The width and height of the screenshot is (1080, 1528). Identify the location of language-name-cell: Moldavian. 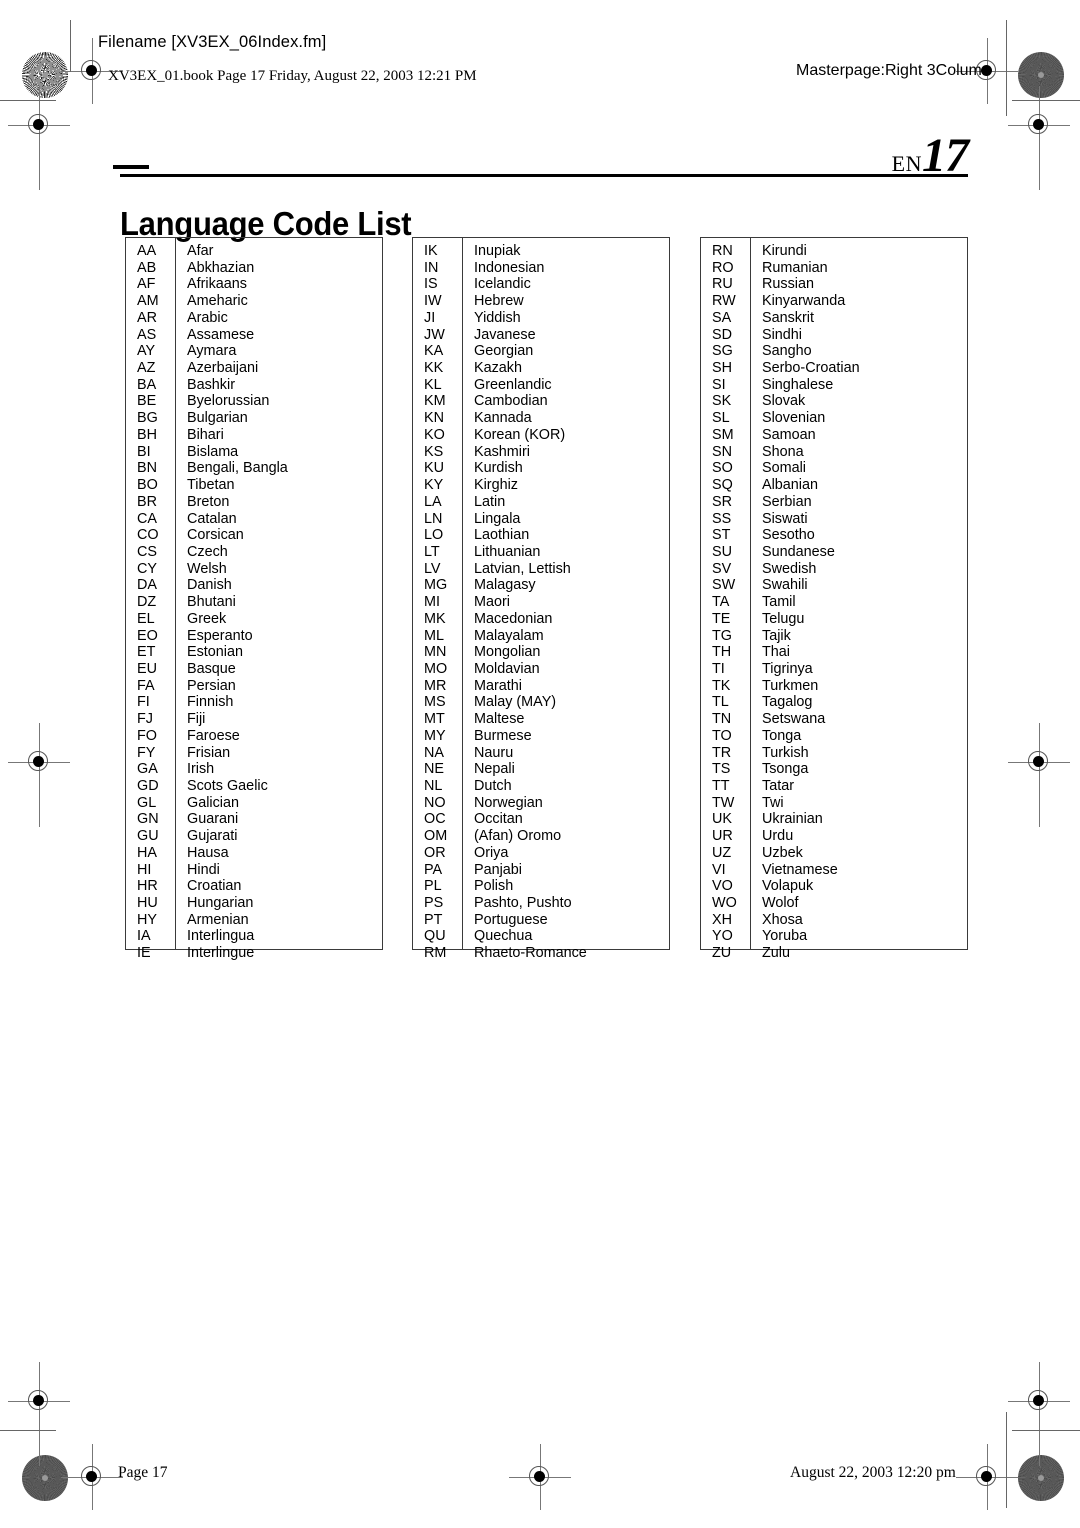
(507, 668).